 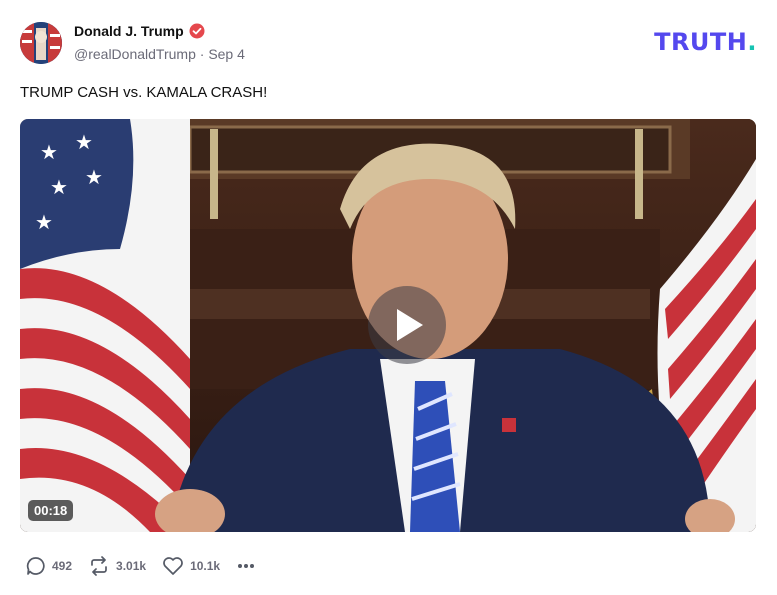 What do you see at coordinates (144, 92) in the screenshot?
I see `post-text: TRUMP CASH vs. KAMALA CRASH!` at bounding box center [144, 92].